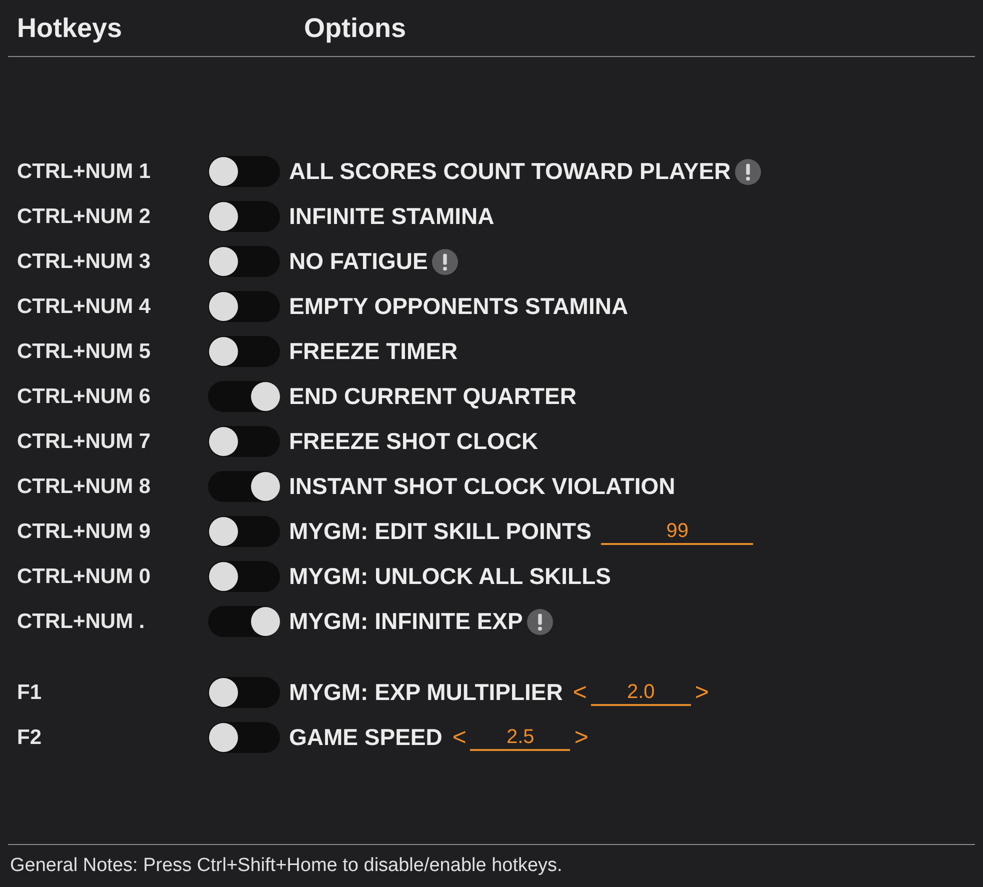 Image resolution: width=983 pixels, height=887 pixels. What do you see at coordinates (84, 396) in the screenshot?
I see `hotkey-label: CTRL+NUM 6` at bounding box center [84, 396].